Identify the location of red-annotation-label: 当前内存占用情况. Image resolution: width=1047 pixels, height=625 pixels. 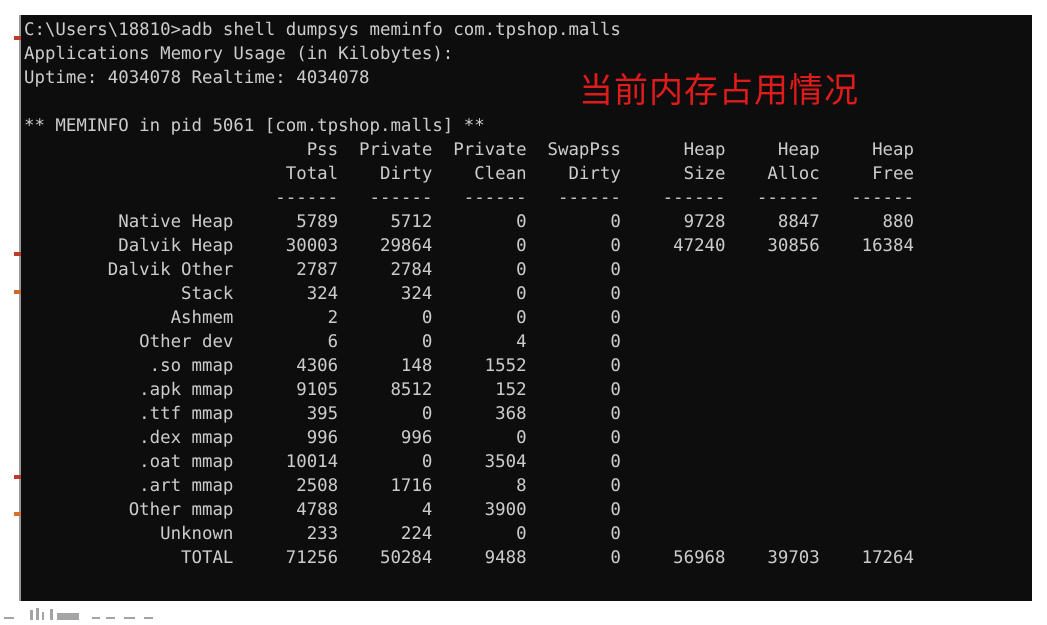
(719, 91).